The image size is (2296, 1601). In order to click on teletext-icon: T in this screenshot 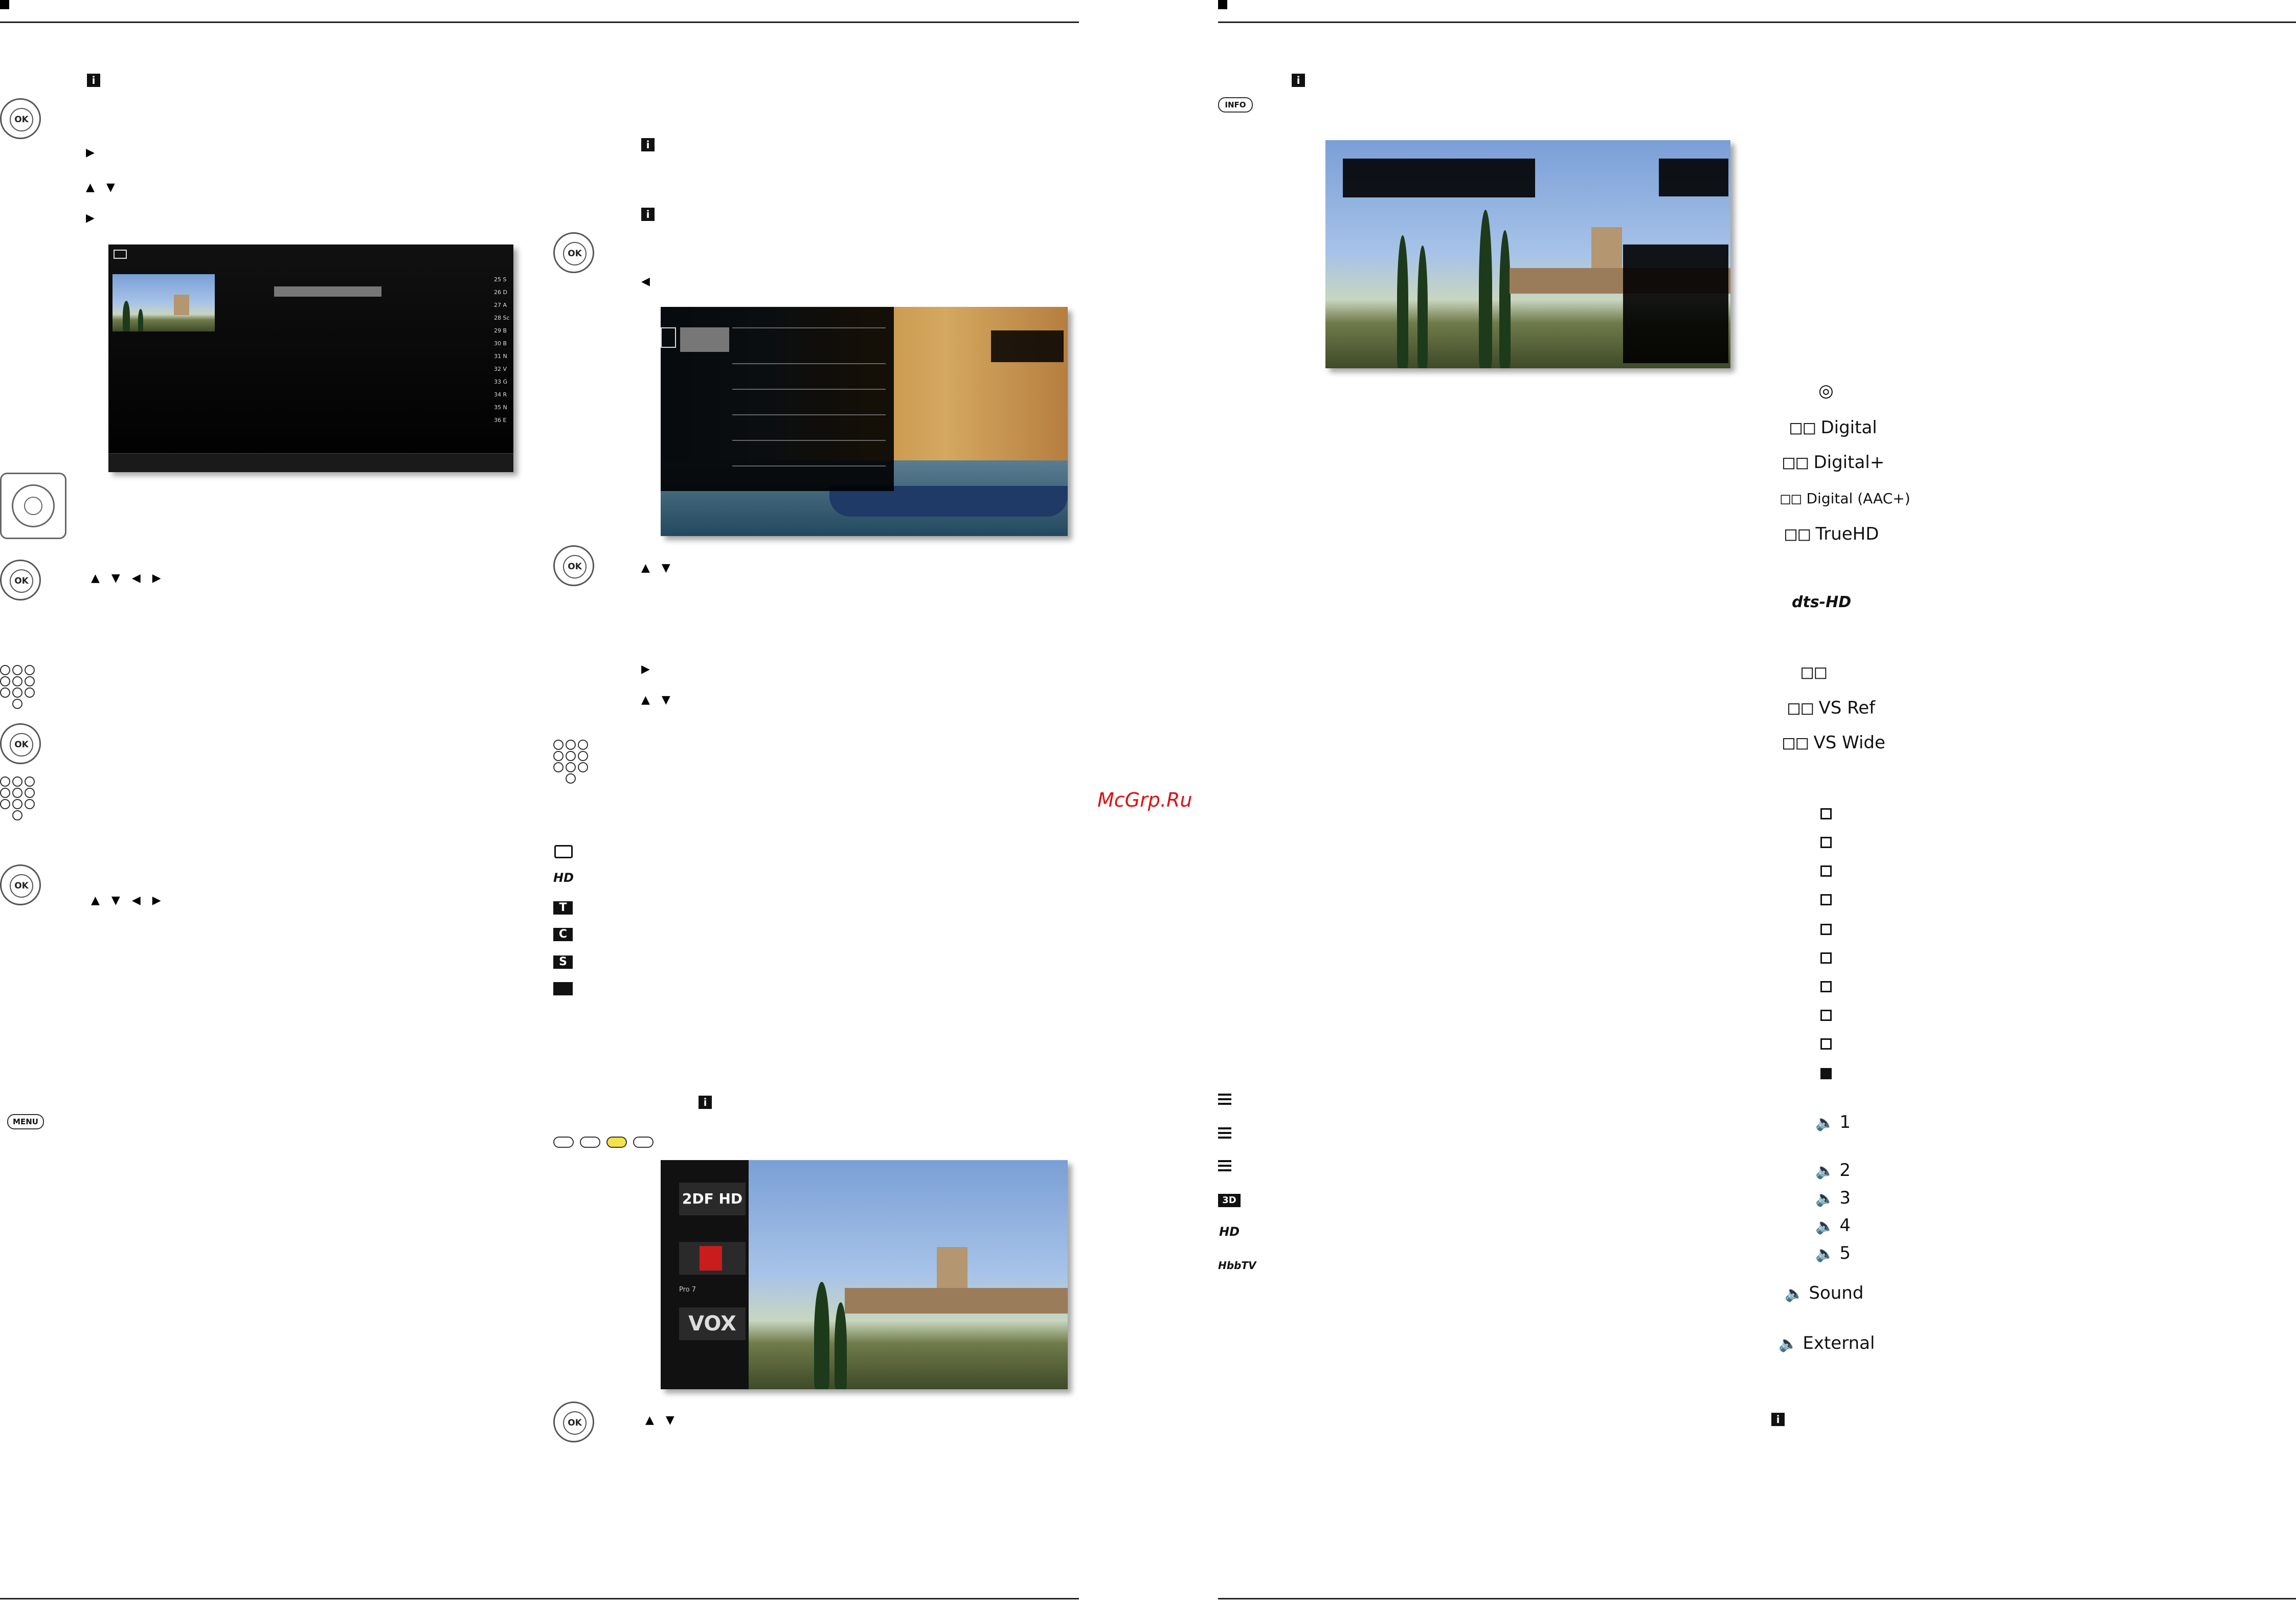, I will do `click(563, 908)`.